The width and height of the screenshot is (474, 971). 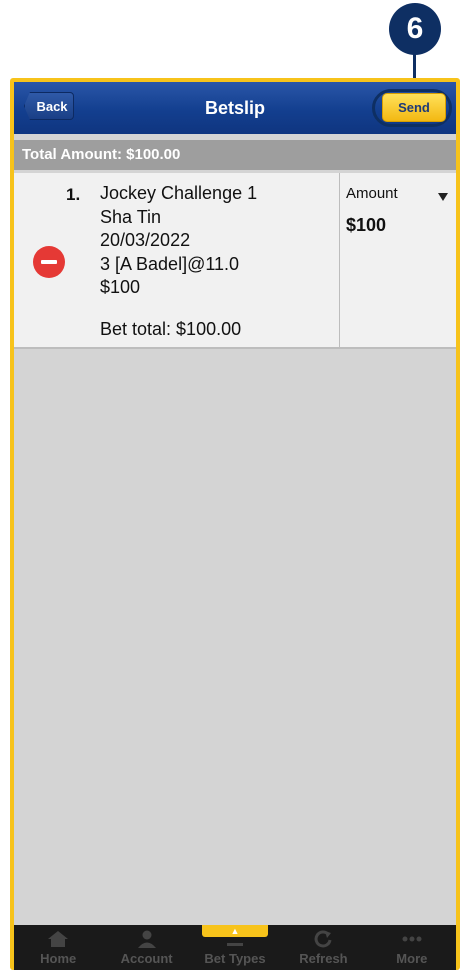 I want to click on back-button: Back, so click(x=49, y=106).